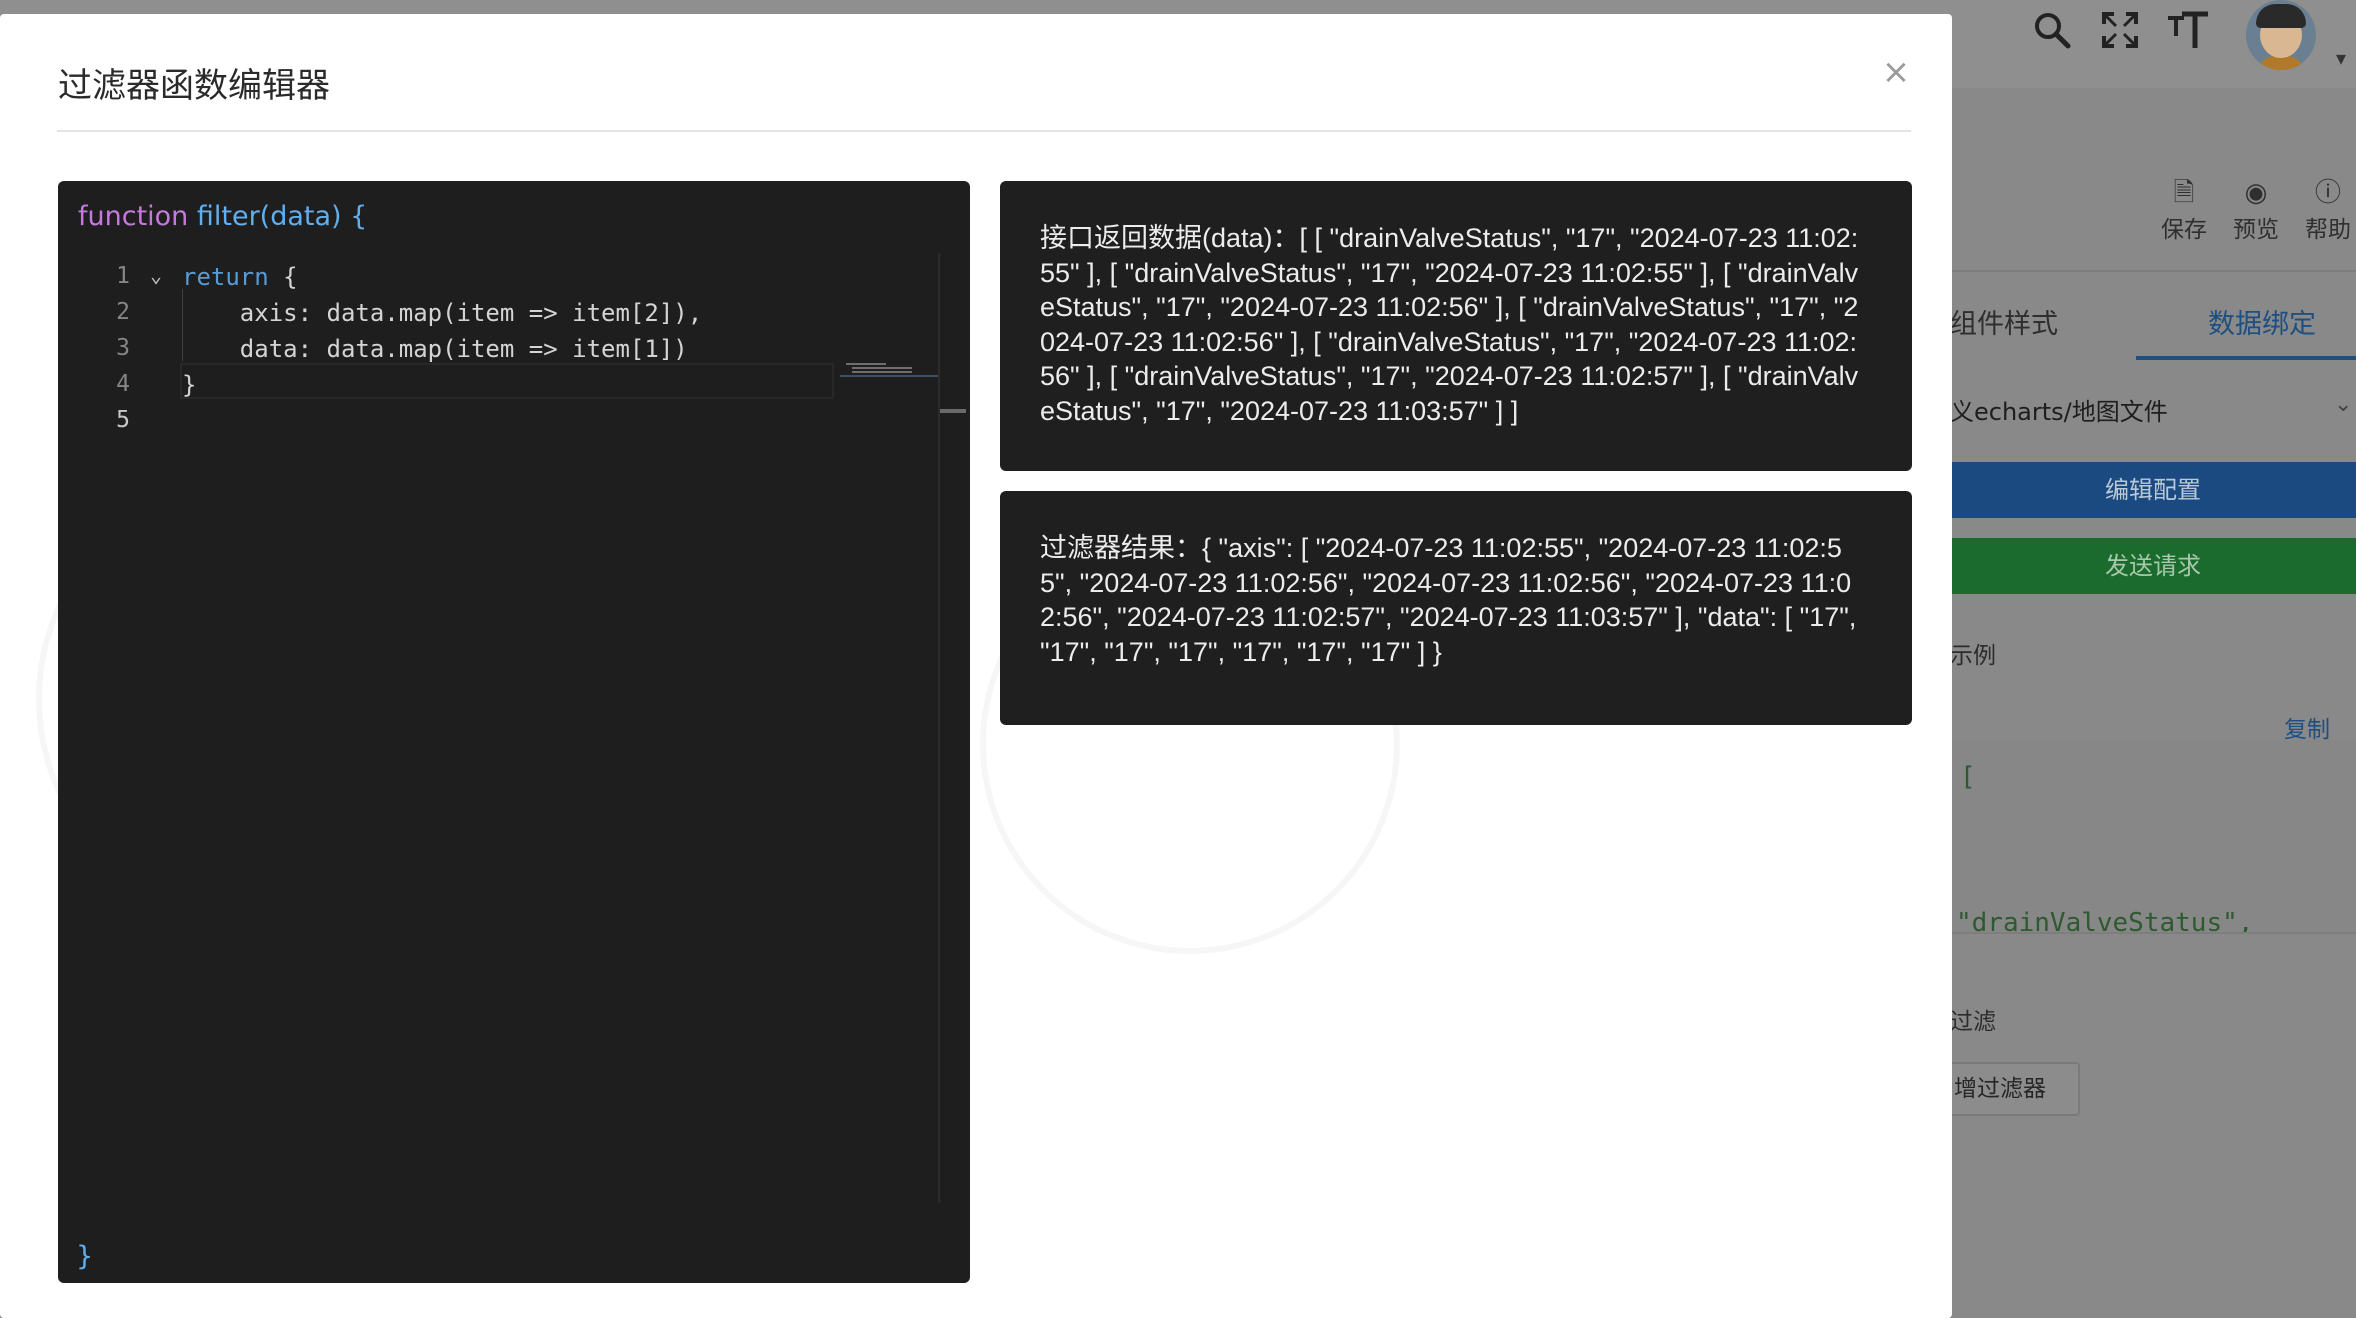  Describe the element at coordinates (2153, 837) in the screenshot. I see `example-code-preview: [ "drainValveStatus",` at that location.